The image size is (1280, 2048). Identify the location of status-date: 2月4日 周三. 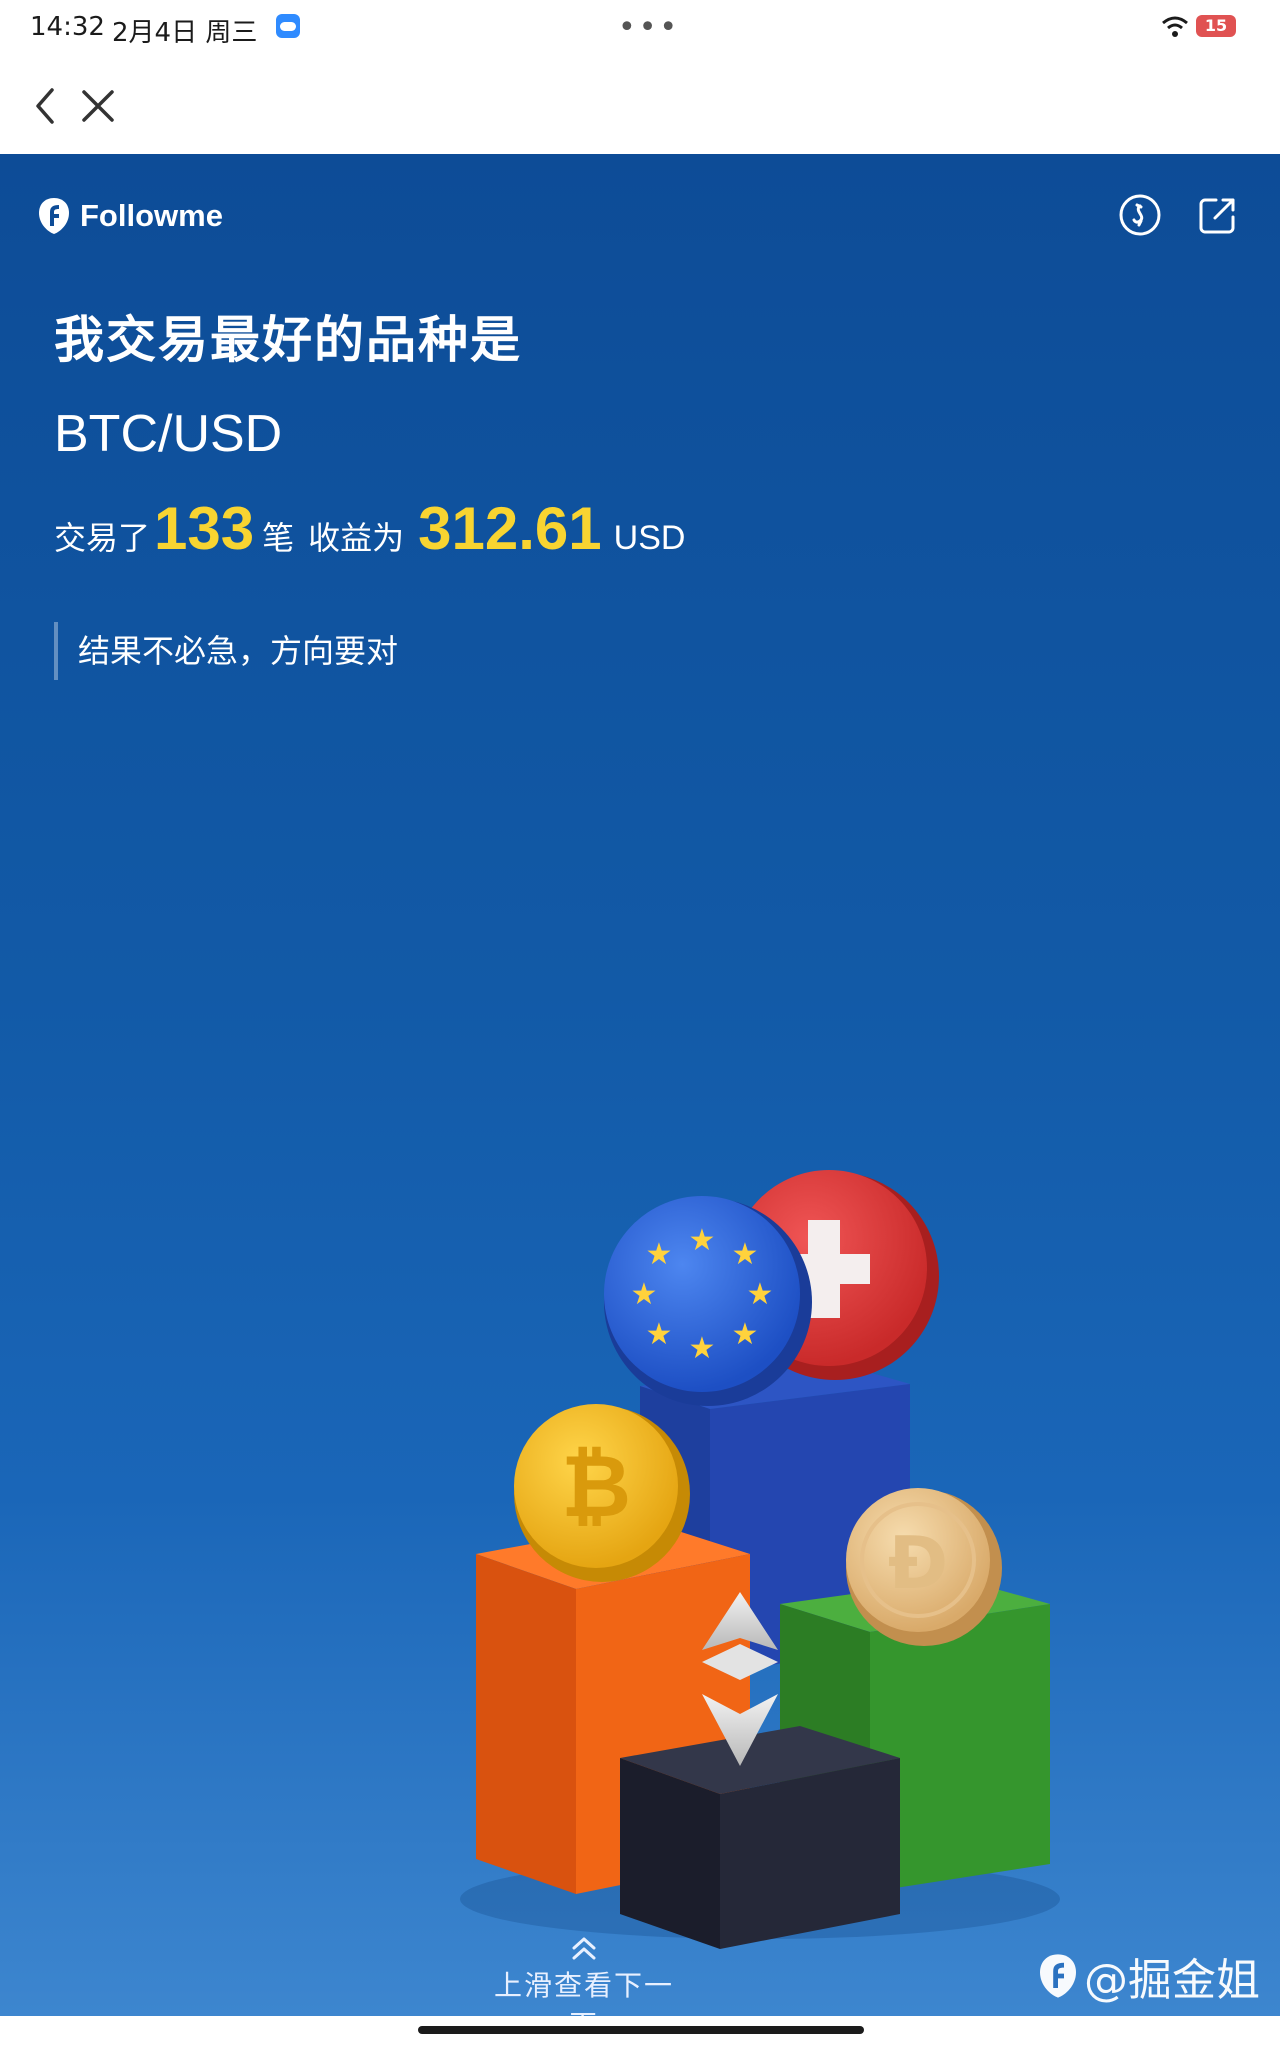
(185, 33).